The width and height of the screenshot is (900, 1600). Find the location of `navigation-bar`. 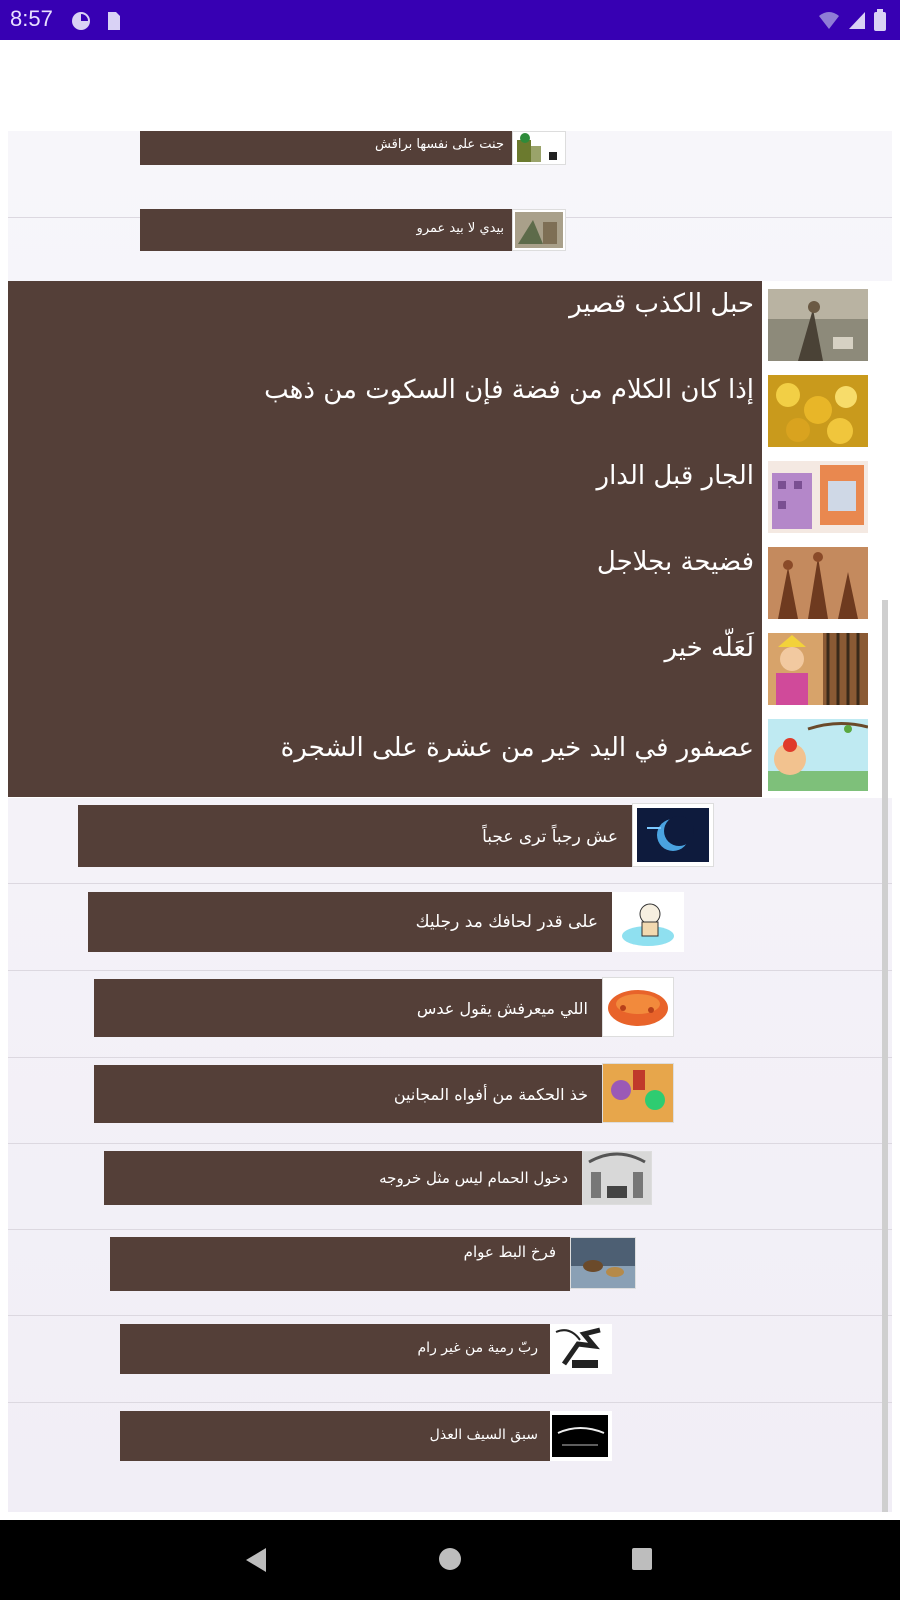

navigation-bar is located at coordinates (450, 1560).